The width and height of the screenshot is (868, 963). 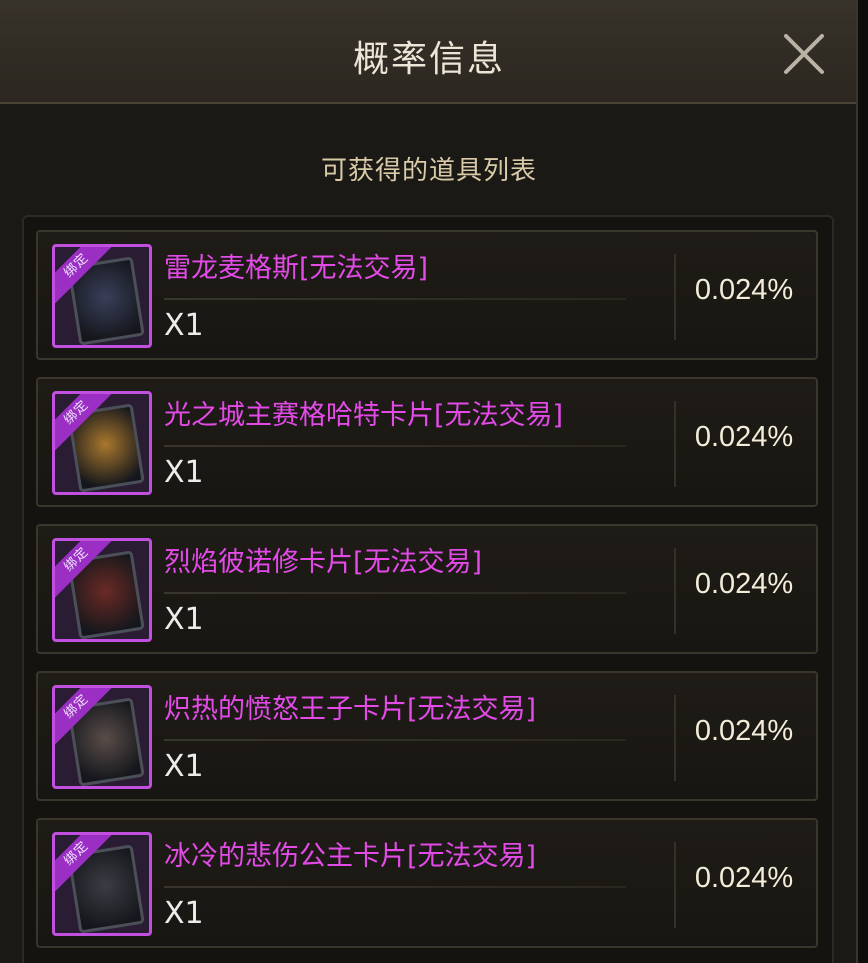 I want to click on item-name: 烈焰彼诺修卡片[无法交易], so click(x=323, y=562).